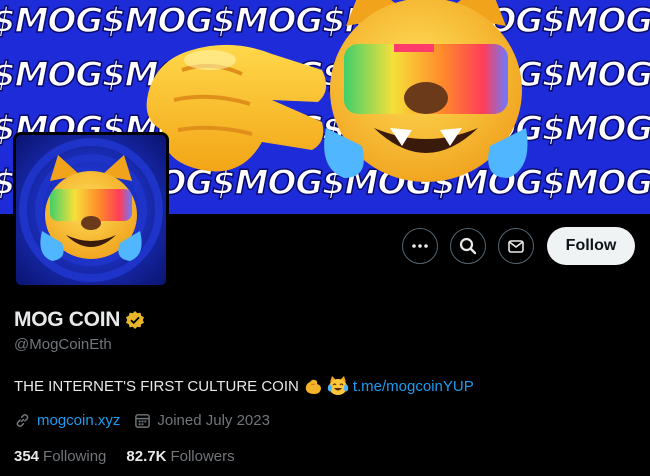  I want to click on more-button, so click(420, 246).